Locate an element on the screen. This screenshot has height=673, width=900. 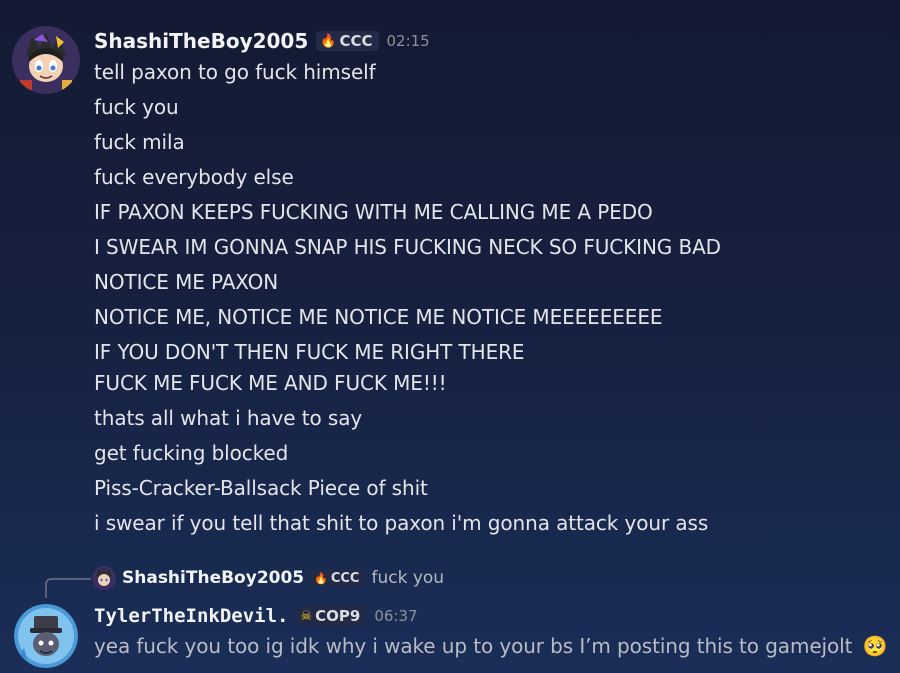
message-line: fuck everybody else is located at coordinates (194, 177).